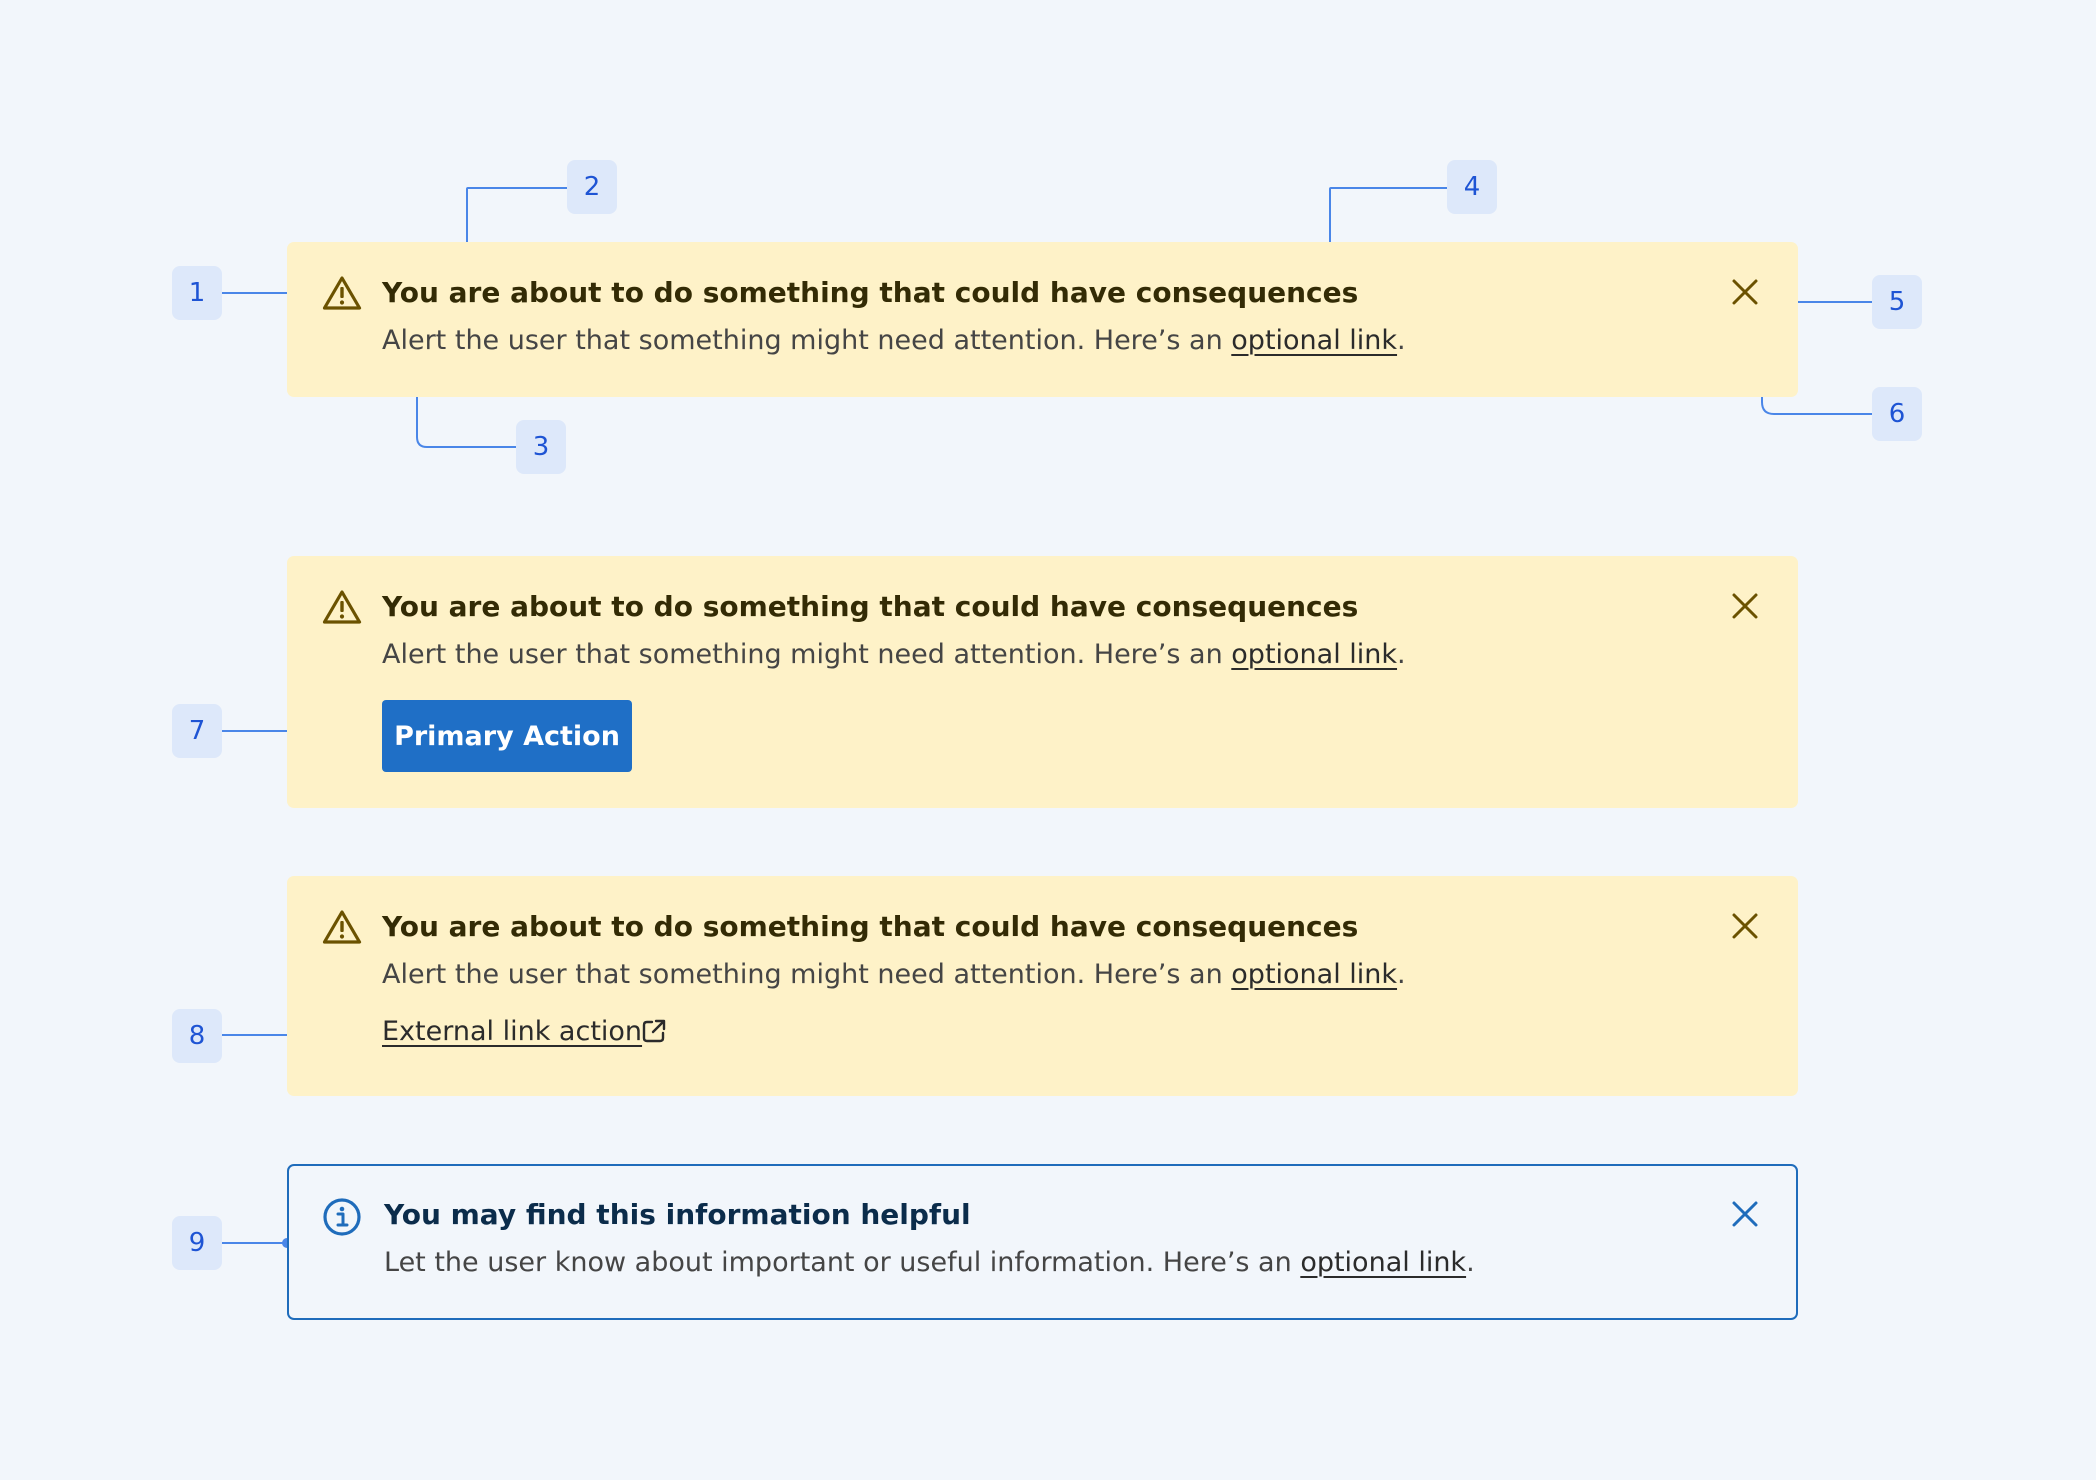 This screenshot has width=2096, height=1480. I want to click on annotation-badge-5: 5, so click(1897, 302).